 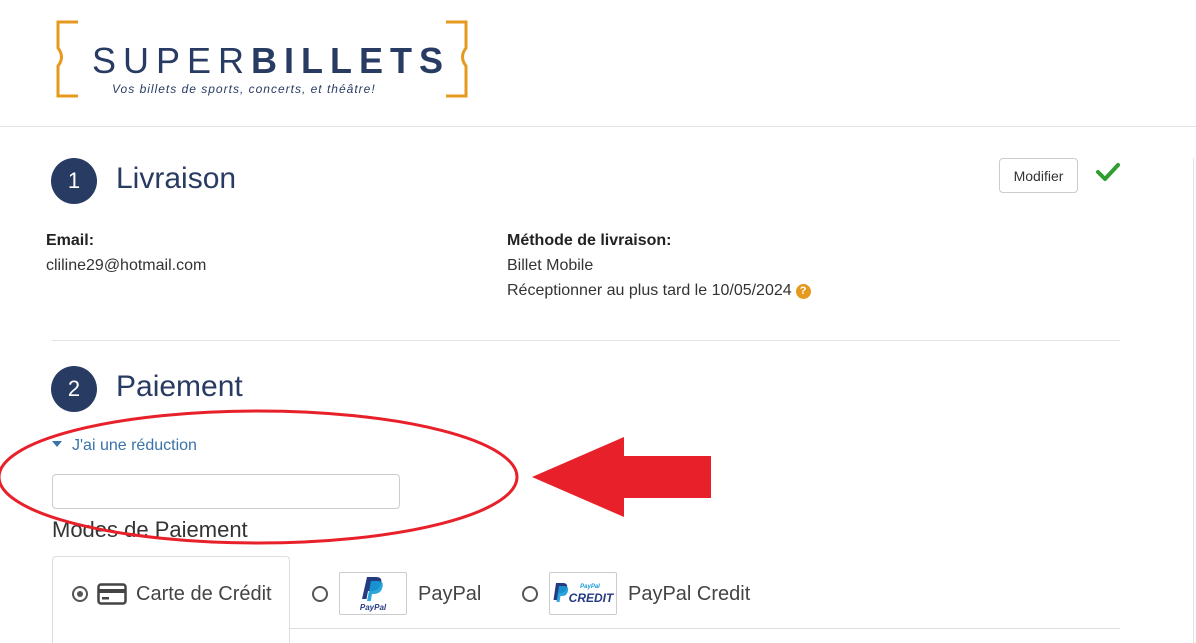 I want to click on section-divider, so click(x=586, y=340).